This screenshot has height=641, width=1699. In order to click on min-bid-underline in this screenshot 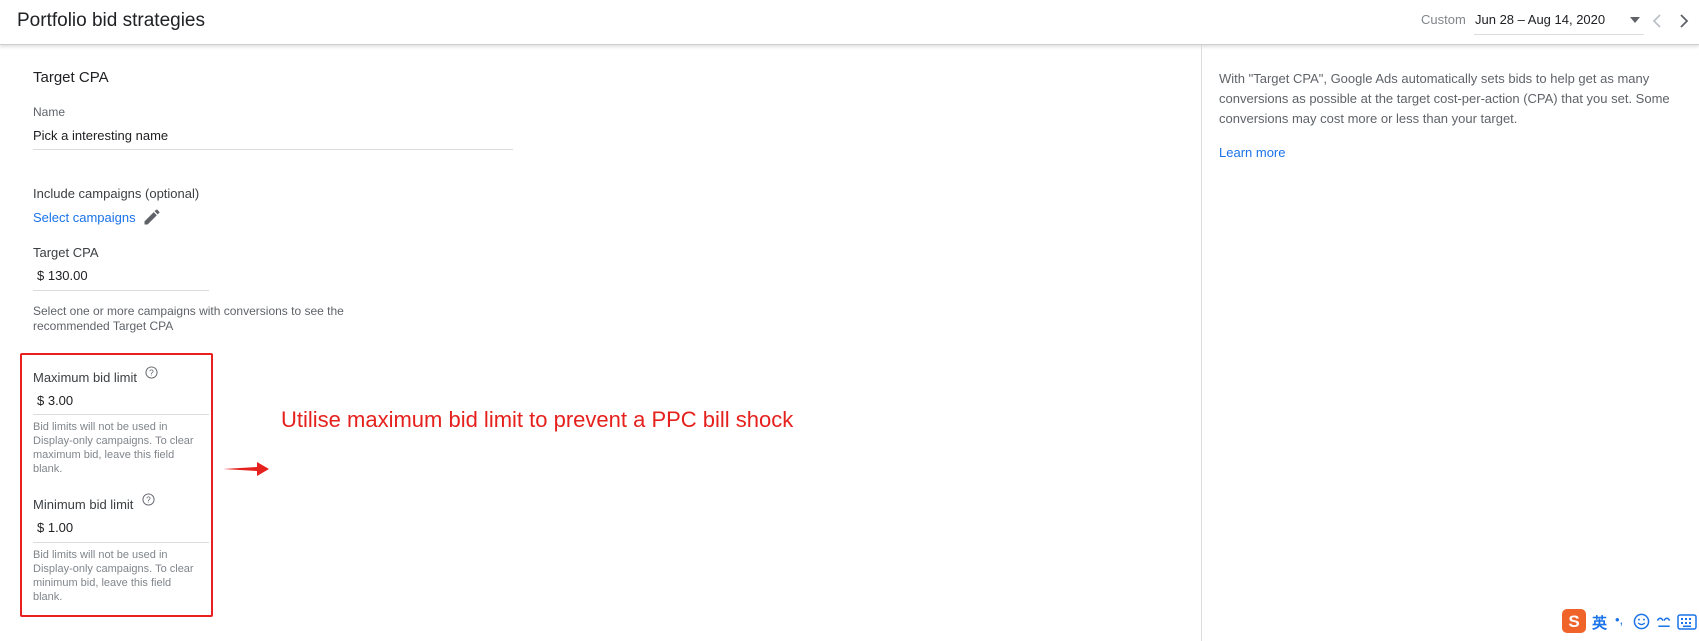, I will do `click(121, 542)`.